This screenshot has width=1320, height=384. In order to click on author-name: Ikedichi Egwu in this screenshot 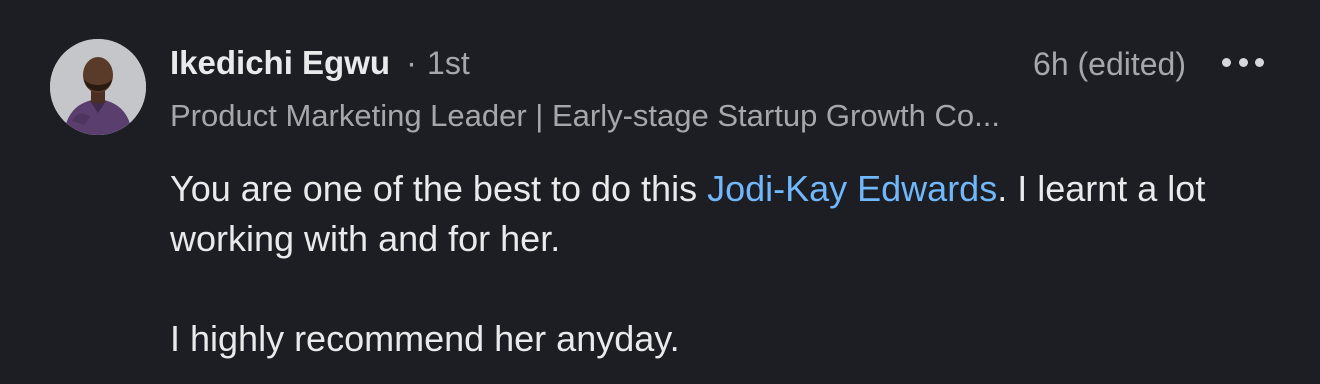, I will do `click(280, 63)`.